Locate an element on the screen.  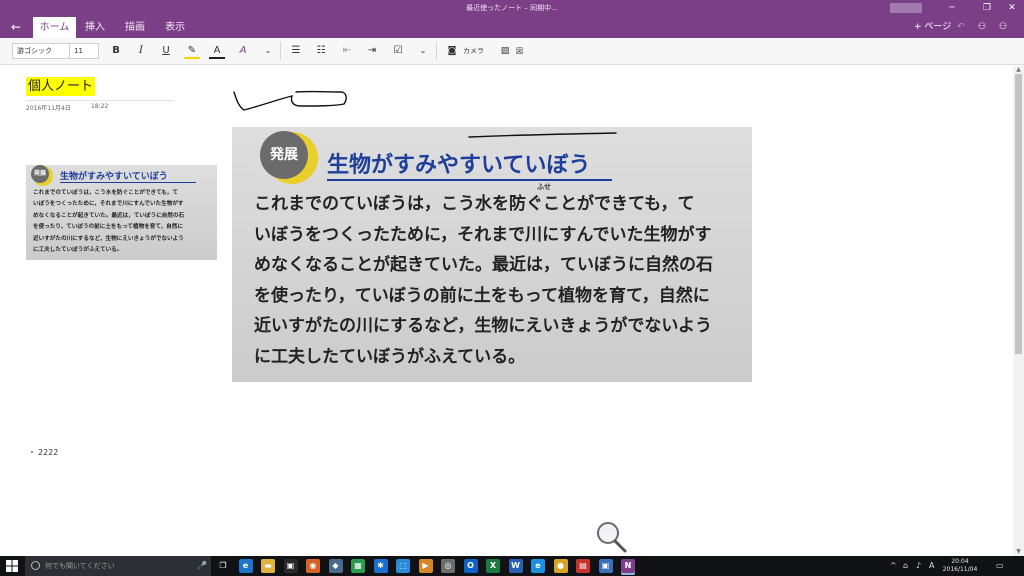
taskbar-app-green-icon: ▦ is located at coordinates (358, 566).